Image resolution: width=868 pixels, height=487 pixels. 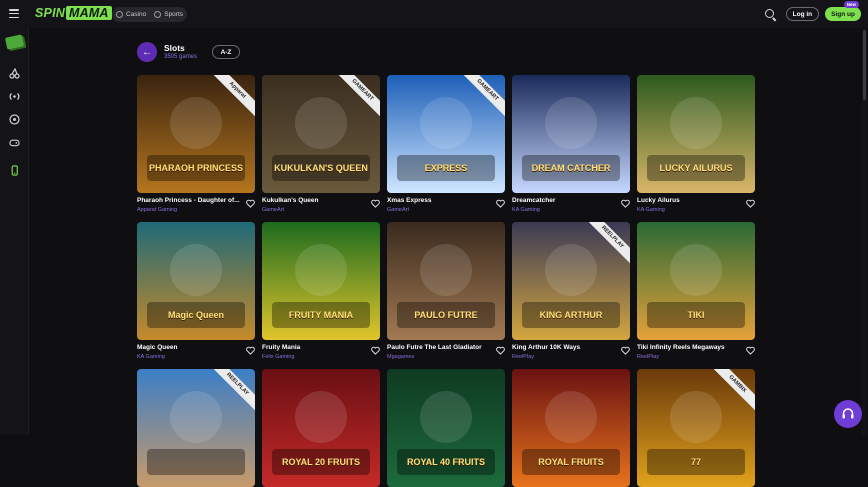 I want to click on game-title: Tiki Infinity Reels Megaways, so click(x=689, y=347).